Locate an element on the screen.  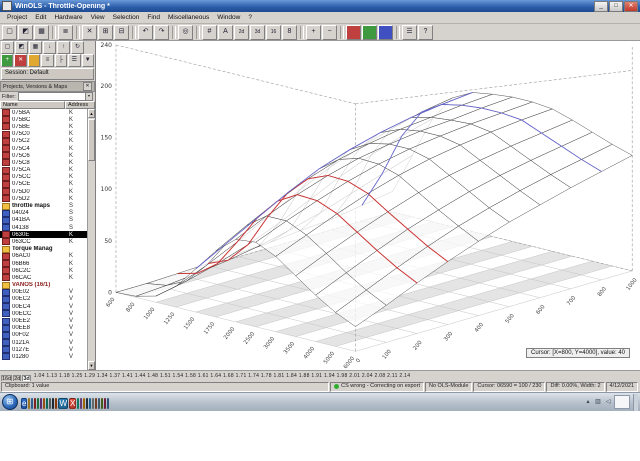
column-header-name: Name is located at coordinates (32, 105).